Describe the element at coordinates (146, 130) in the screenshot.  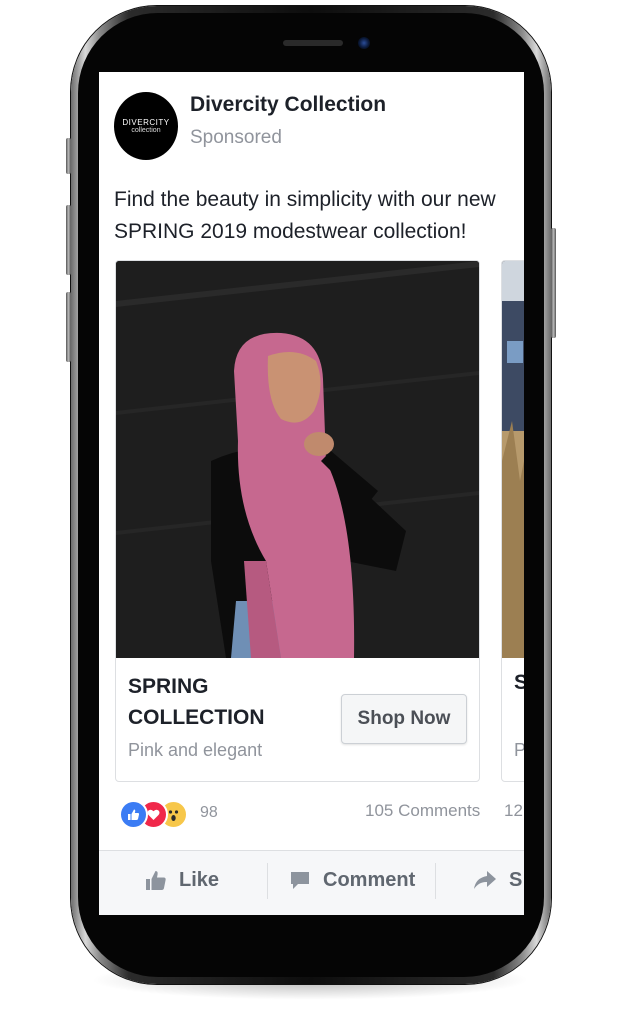
I see `avatar-logo-subtext: collection` at that location.